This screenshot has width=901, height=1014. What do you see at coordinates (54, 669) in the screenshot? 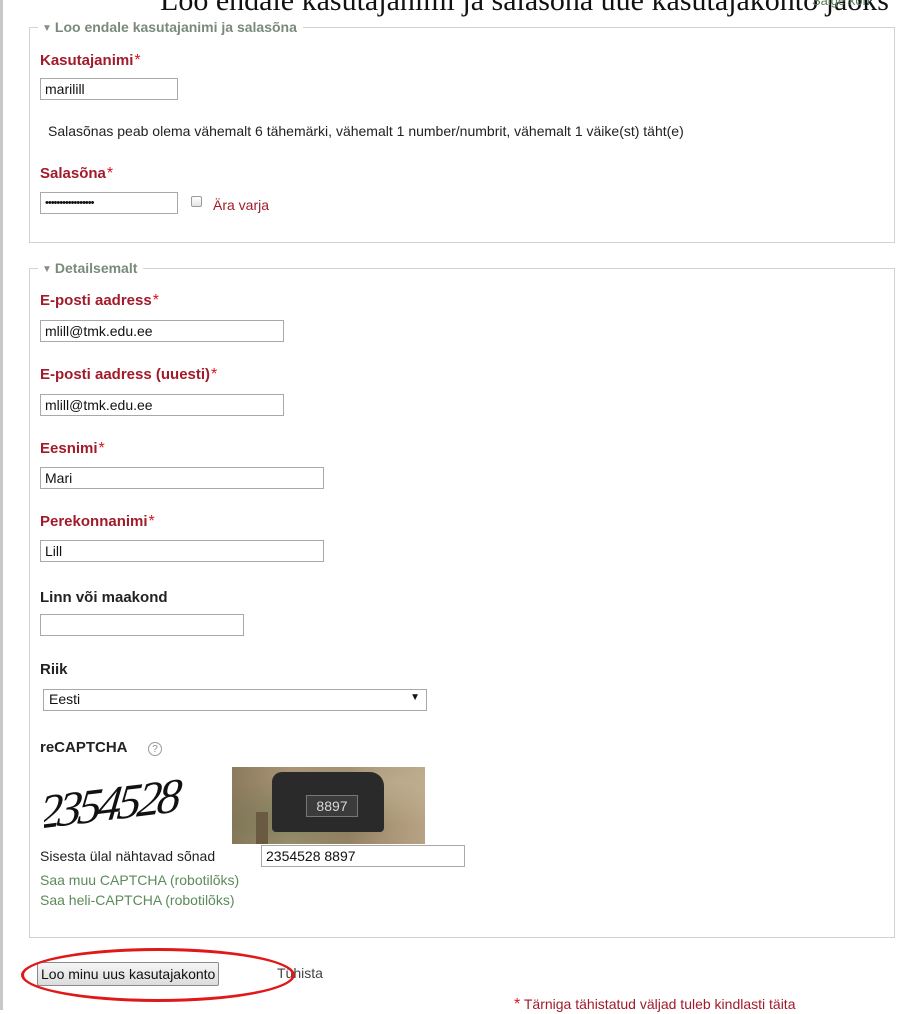
I see `country-label: Riik` at bounding box center [54, 669].